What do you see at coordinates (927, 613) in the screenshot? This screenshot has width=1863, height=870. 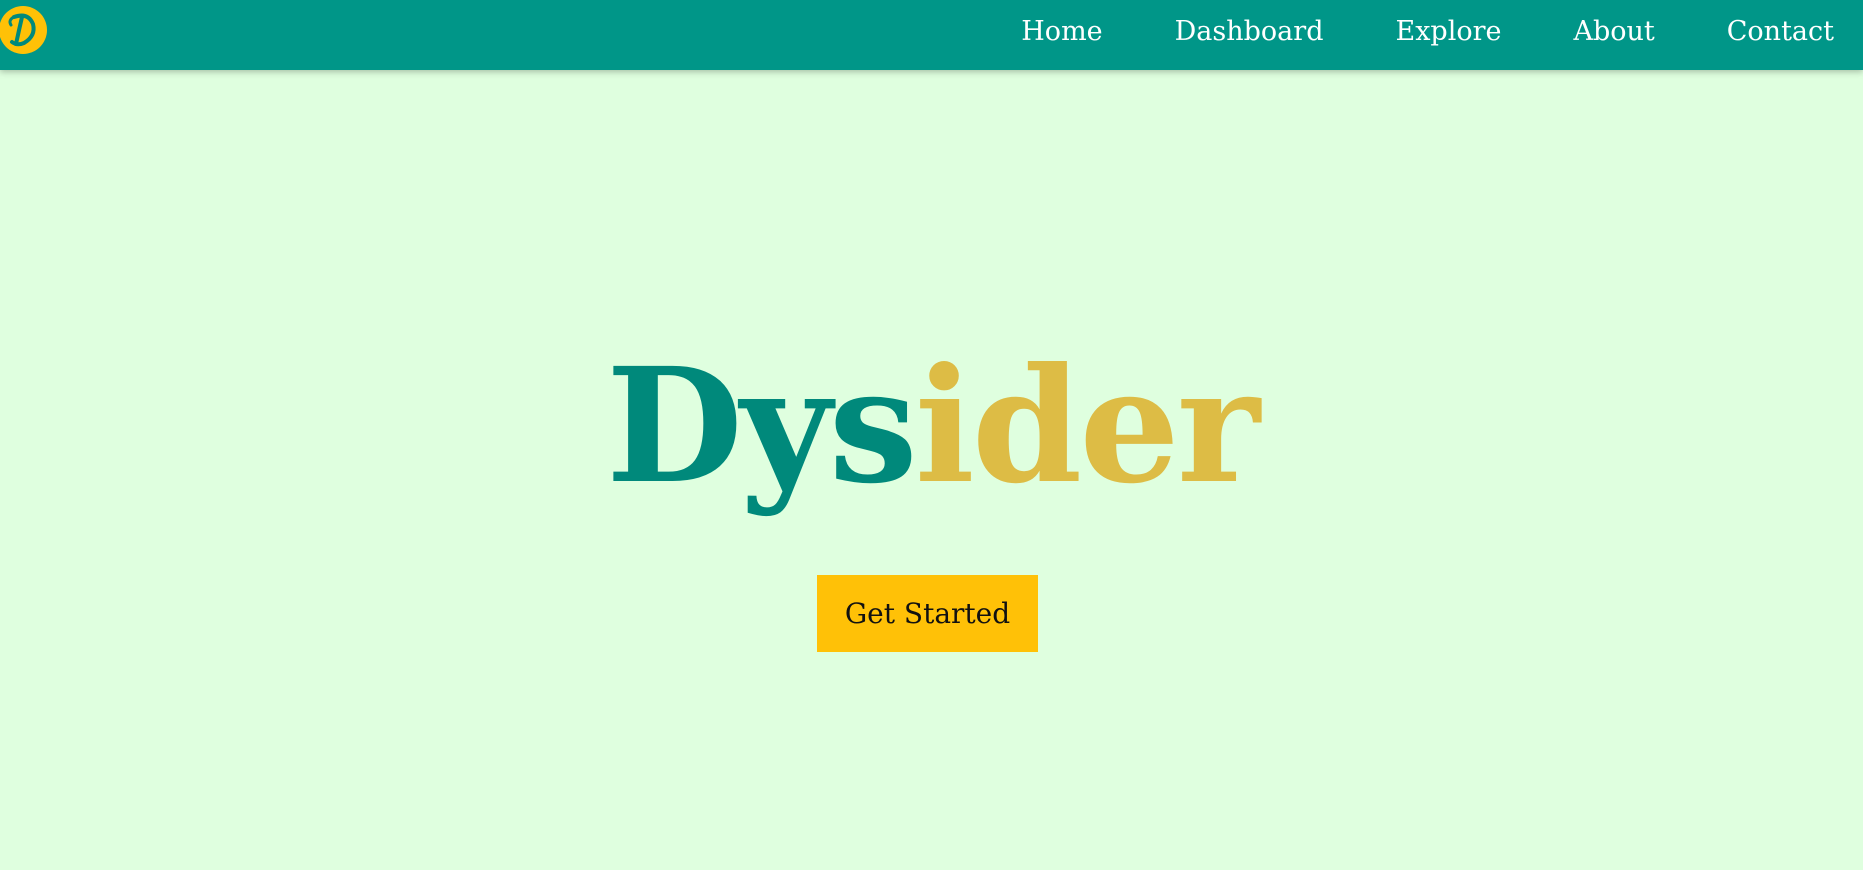 I see `get-started-button: Get Started` at bounding box center [927, 613].